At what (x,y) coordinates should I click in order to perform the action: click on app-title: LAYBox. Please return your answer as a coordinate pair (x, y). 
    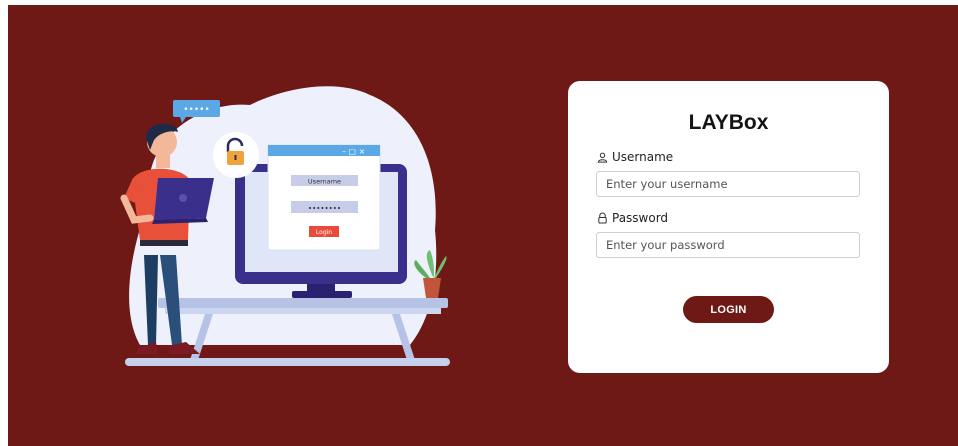
    Looking at the image, I should click on (728, 122).